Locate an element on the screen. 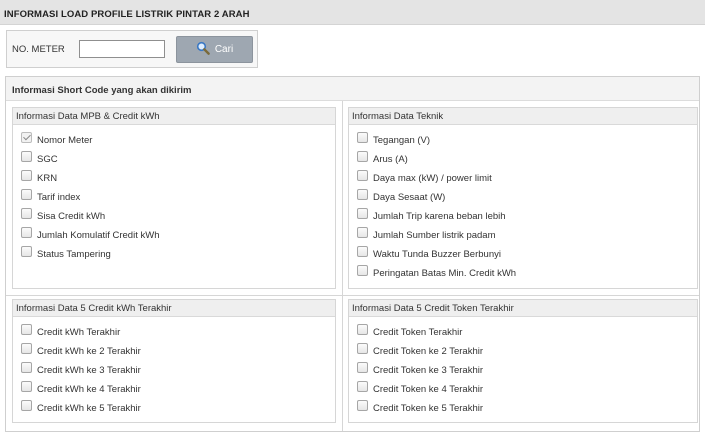  checkbox-label: SGC is located at coordinates (47, 159).